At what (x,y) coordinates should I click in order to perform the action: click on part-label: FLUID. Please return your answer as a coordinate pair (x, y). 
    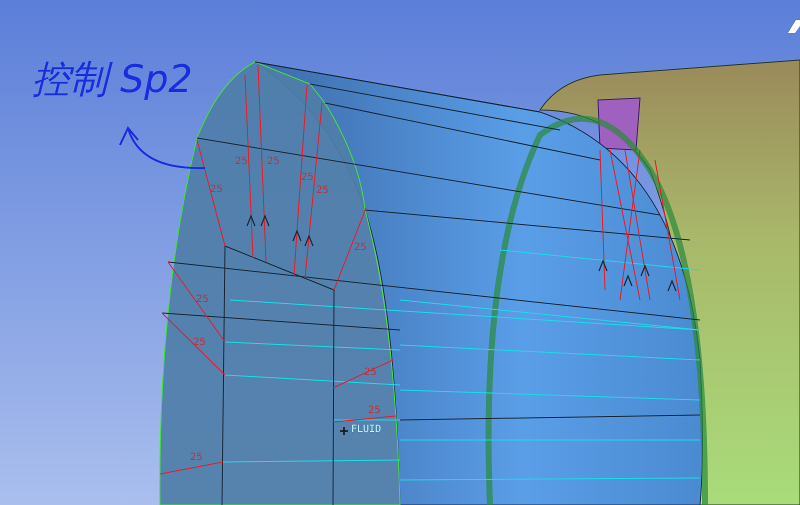
    Looking at the image, I should click on (366, 429).